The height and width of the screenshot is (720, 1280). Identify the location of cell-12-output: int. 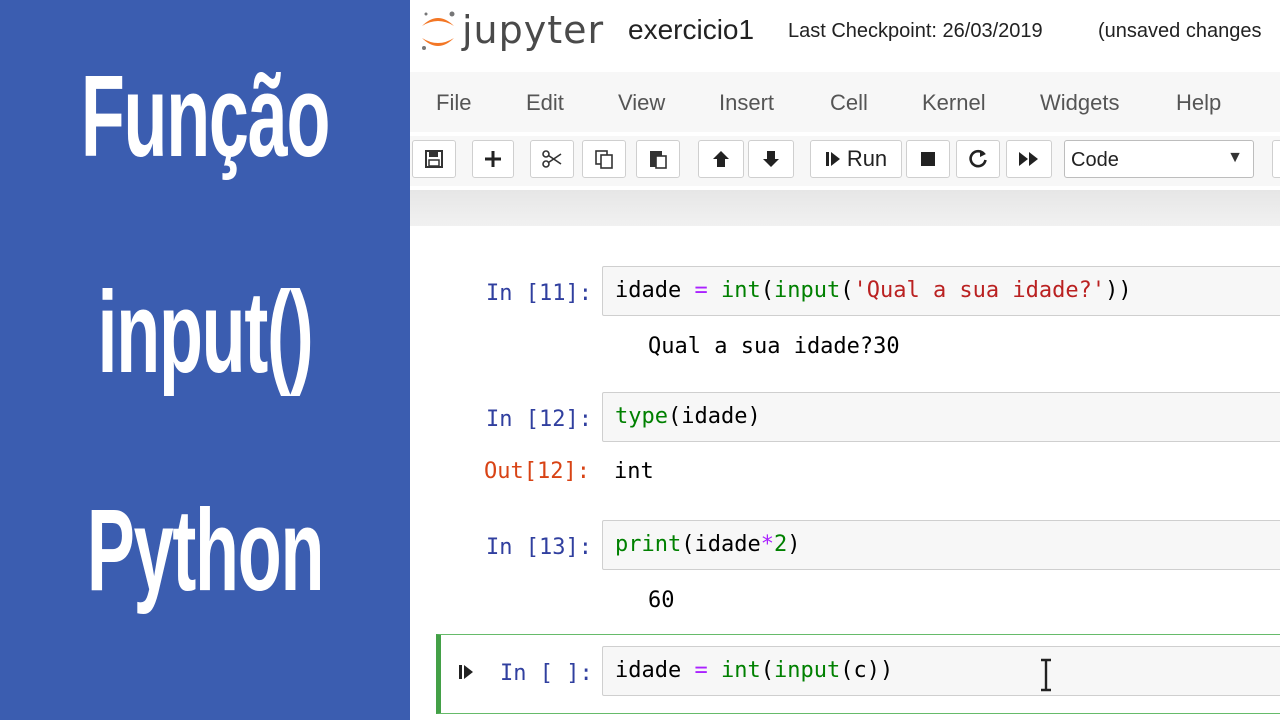
(634, 471).